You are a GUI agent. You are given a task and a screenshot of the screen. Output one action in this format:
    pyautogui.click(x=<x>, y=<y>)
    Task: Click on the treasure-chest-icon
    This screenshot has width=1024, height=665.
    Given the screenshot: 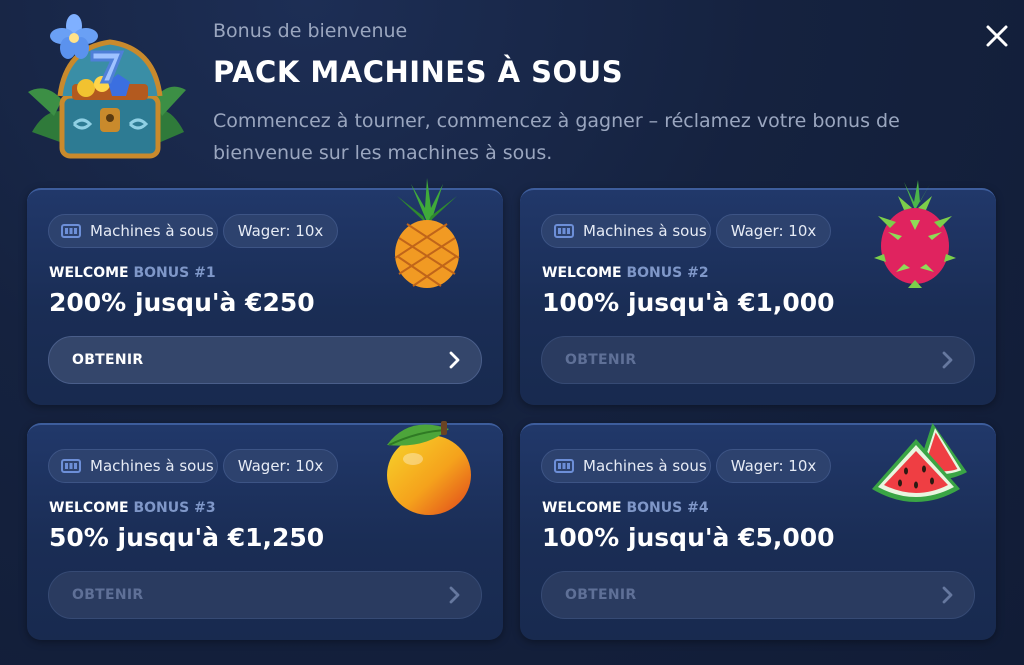 What is the action you would take?
    pyautogui.click(x=107, y=86)
    